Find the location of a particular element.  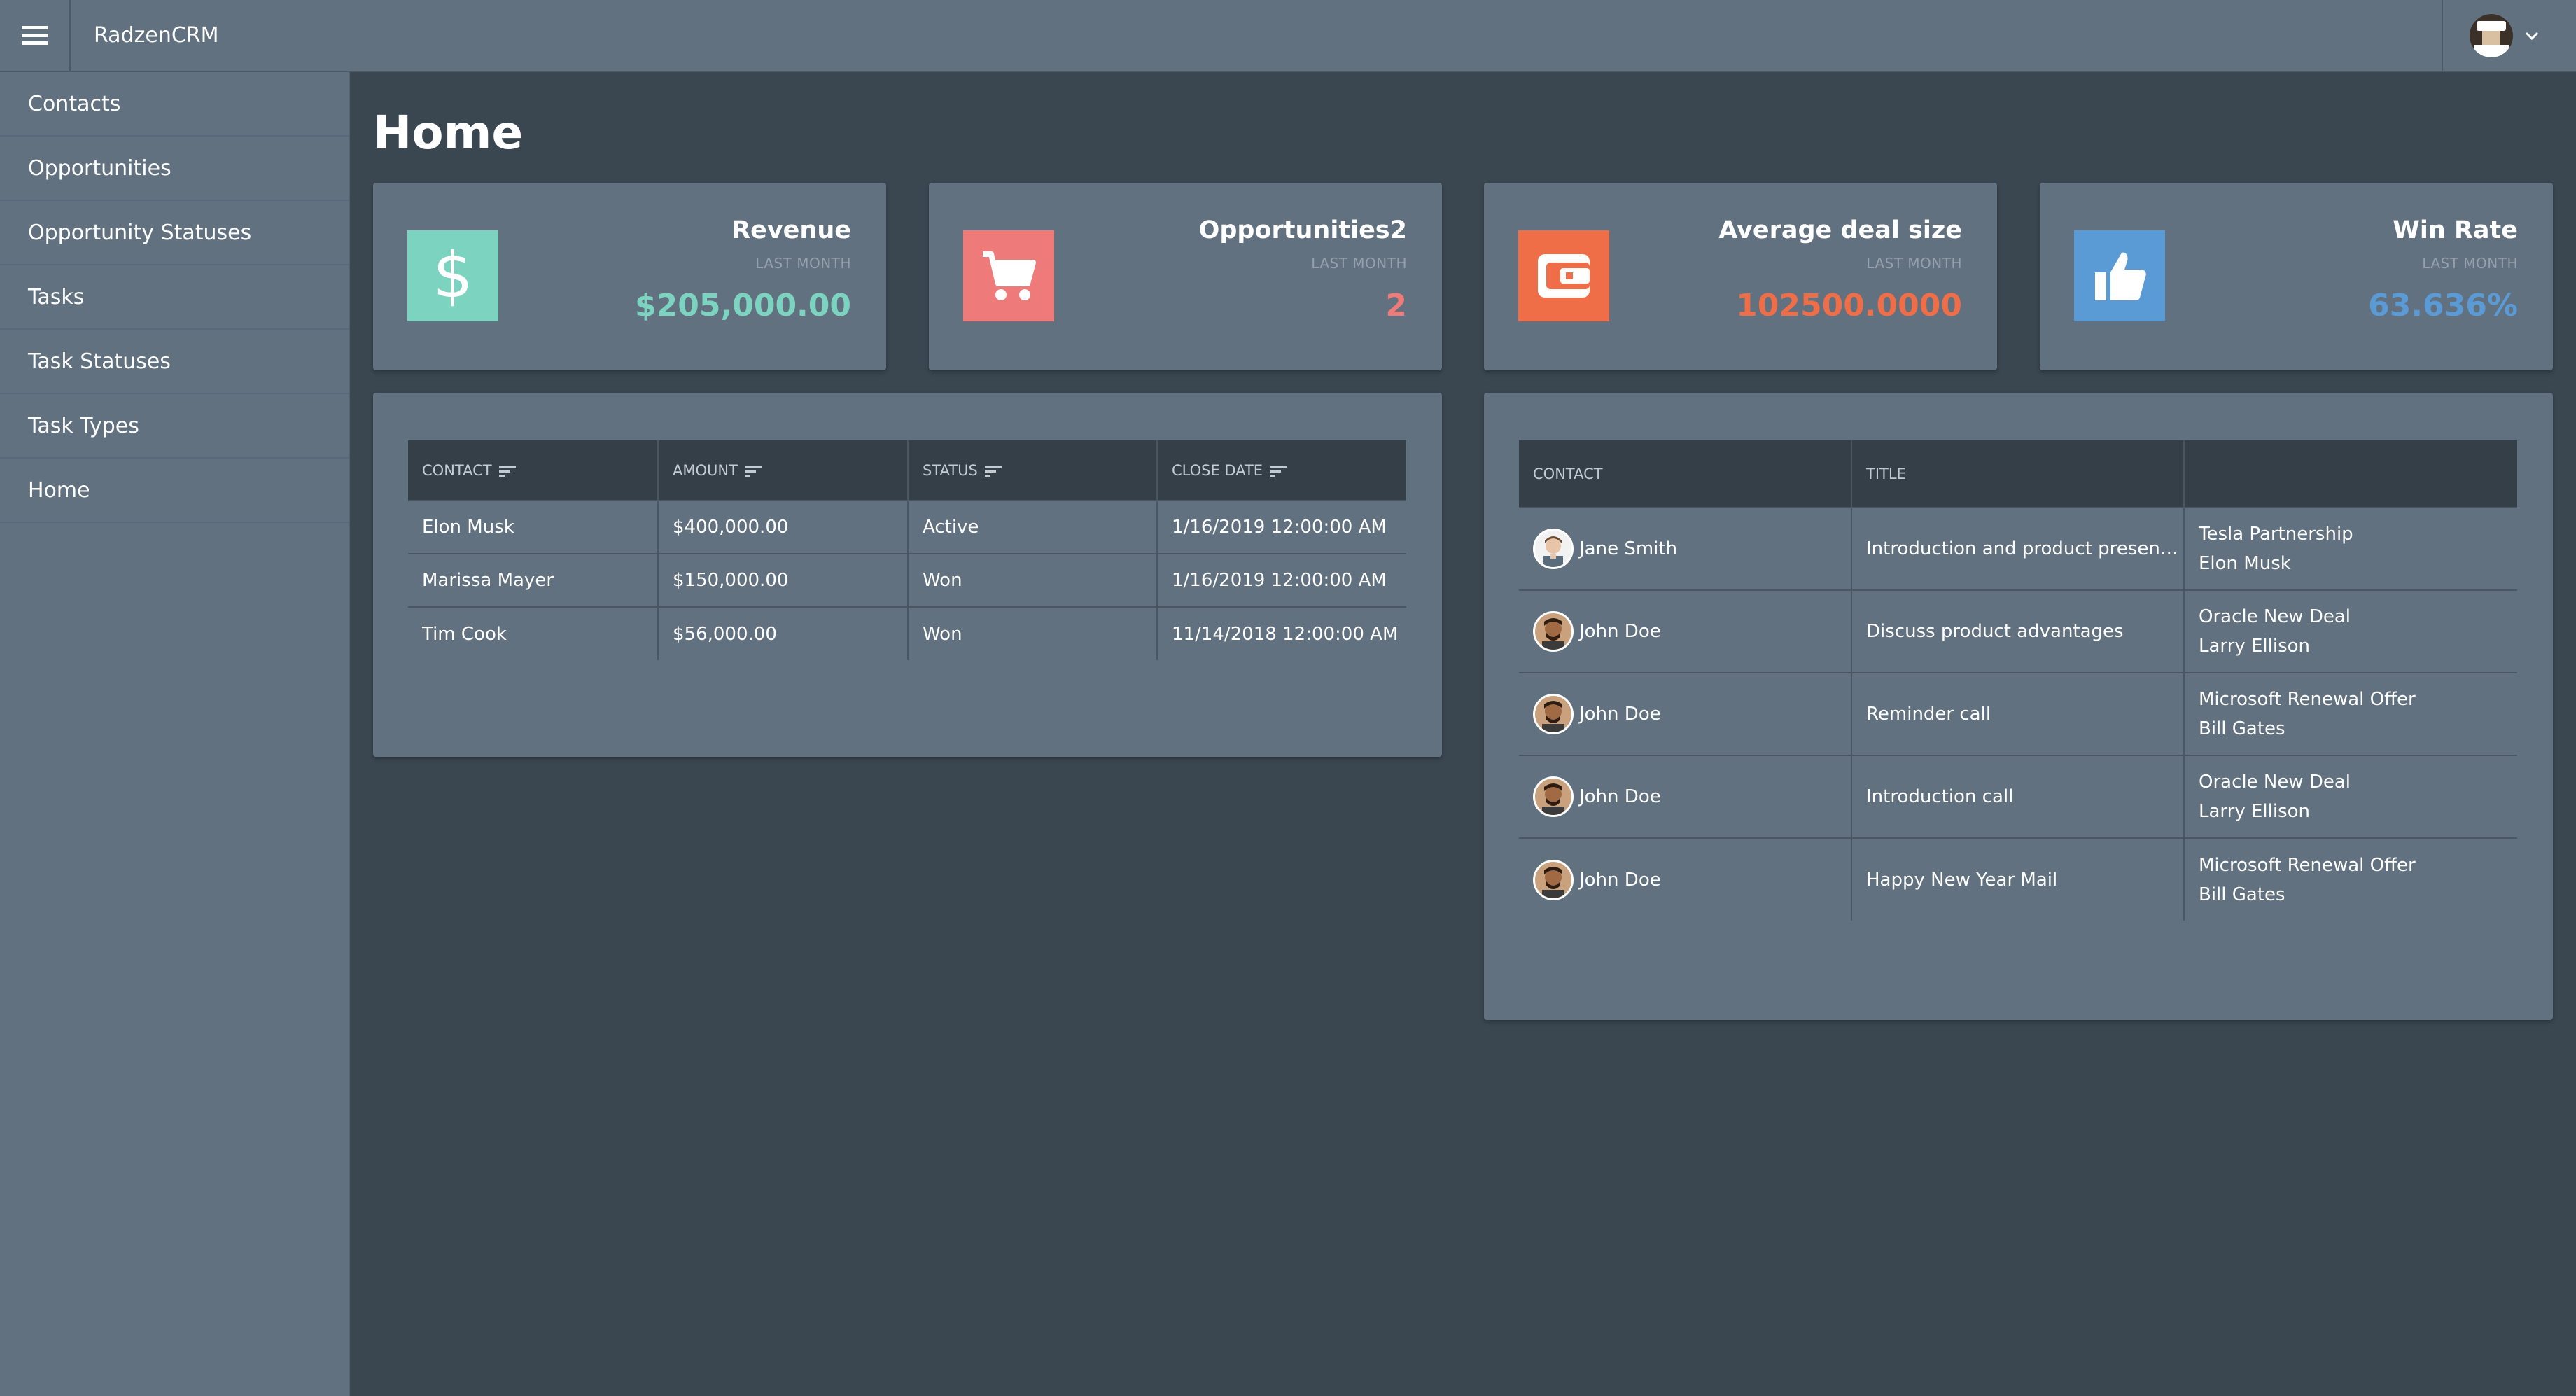

cell-title: Introduction call is located at coordinates (2018, 796).